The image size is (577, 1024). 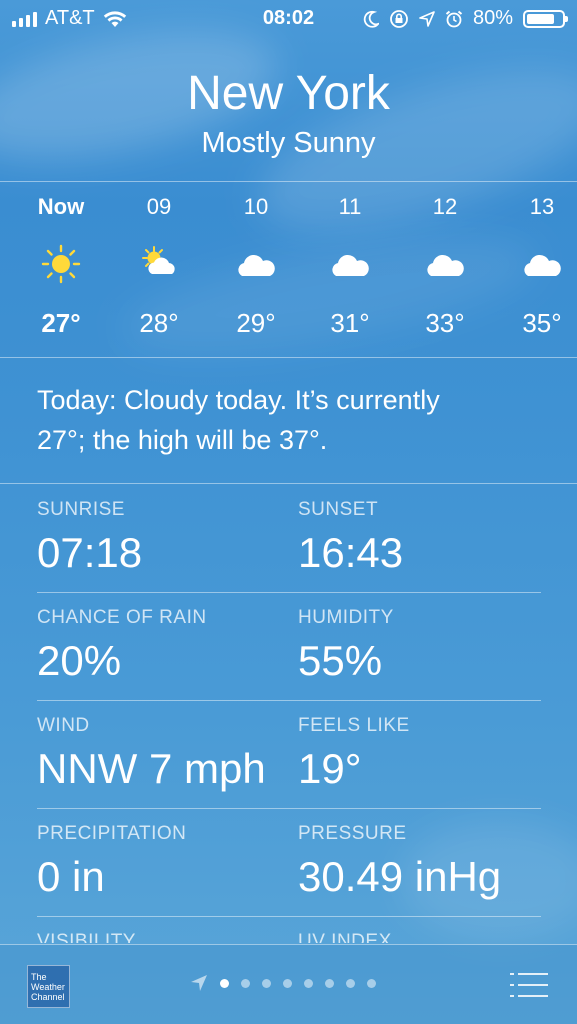 I want to click on detail-label: SUNSET, so click(x=338, y=509).